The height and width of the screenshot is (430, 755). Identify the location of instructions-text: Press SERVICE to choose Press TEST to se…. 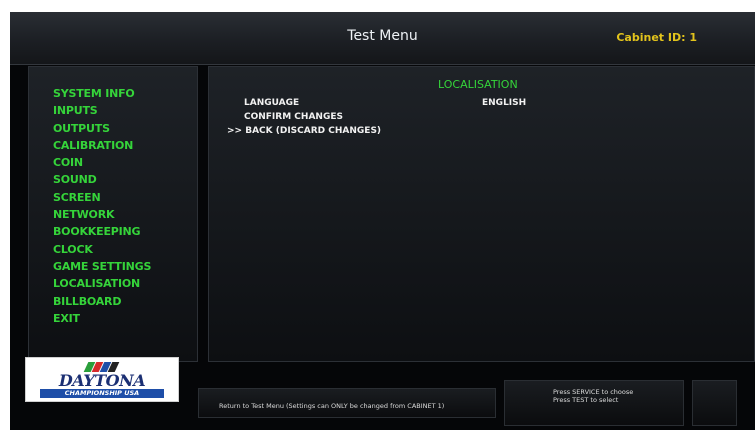
(593, 396).